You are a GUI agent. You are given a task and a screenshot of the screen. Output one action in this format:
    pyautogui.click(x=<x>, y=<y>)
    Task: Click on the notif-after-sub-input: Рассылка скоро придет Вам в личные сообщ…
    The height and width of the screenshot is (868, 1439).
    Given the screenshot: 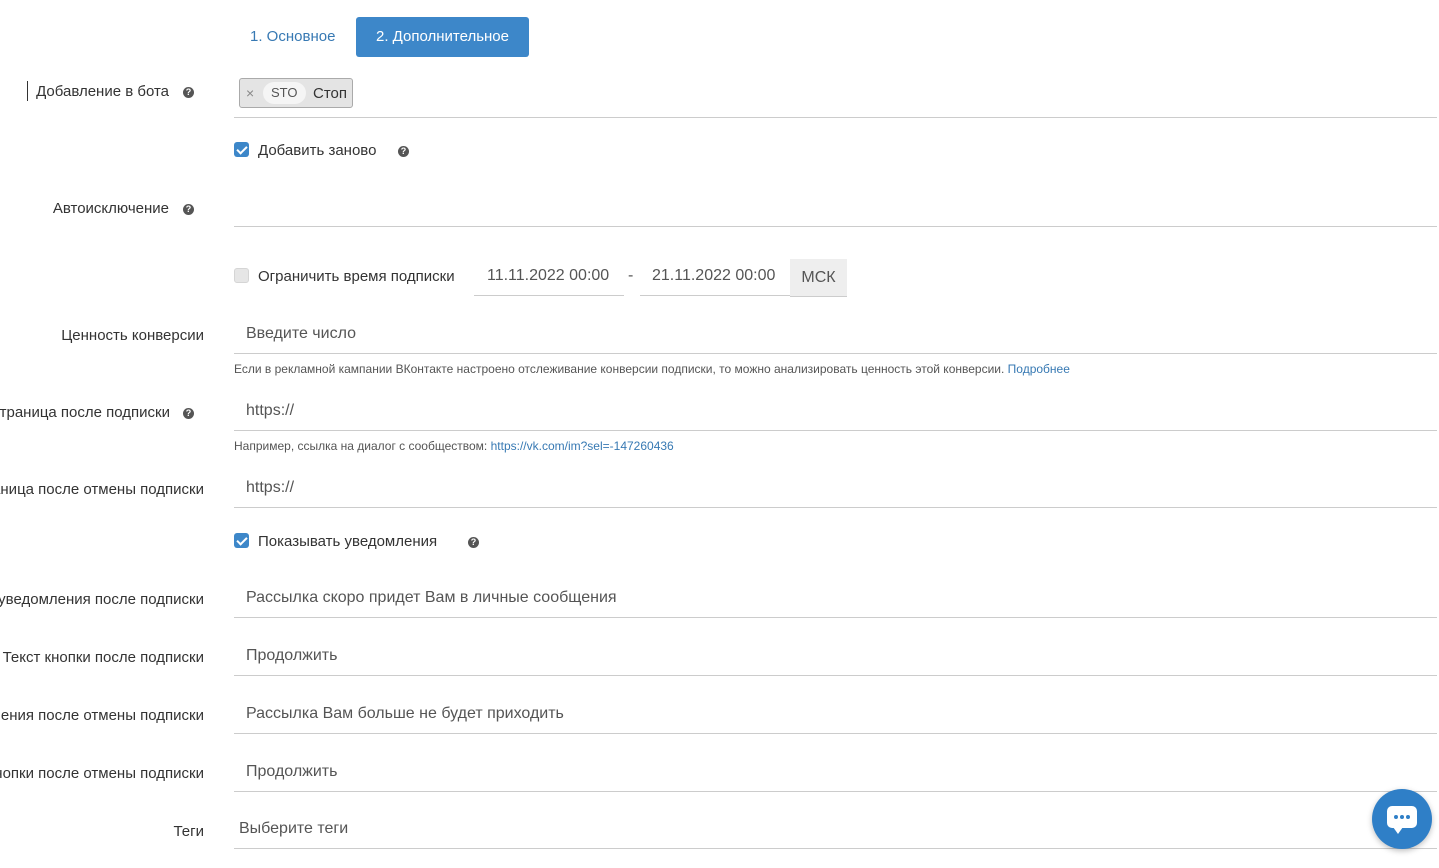 What is the action you would take?
    pyautogui.click(x=835, y=599)
    